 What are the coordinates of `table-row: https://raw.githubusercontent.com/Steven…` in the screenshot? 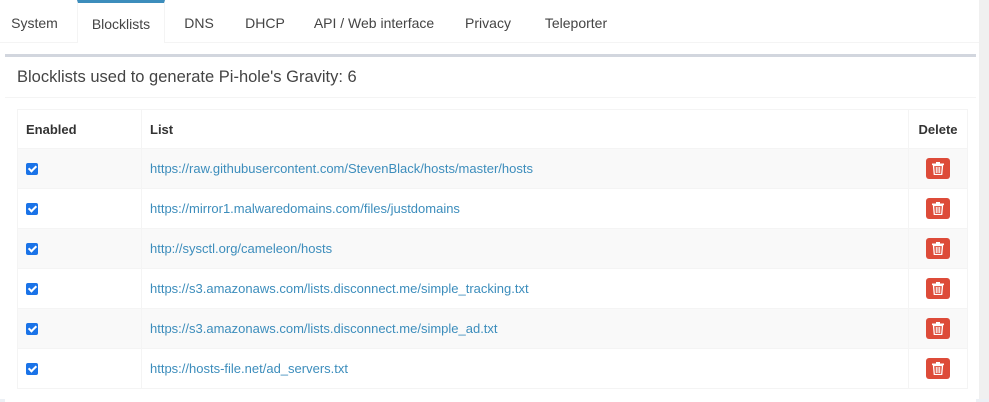 It's located at (492, 168).